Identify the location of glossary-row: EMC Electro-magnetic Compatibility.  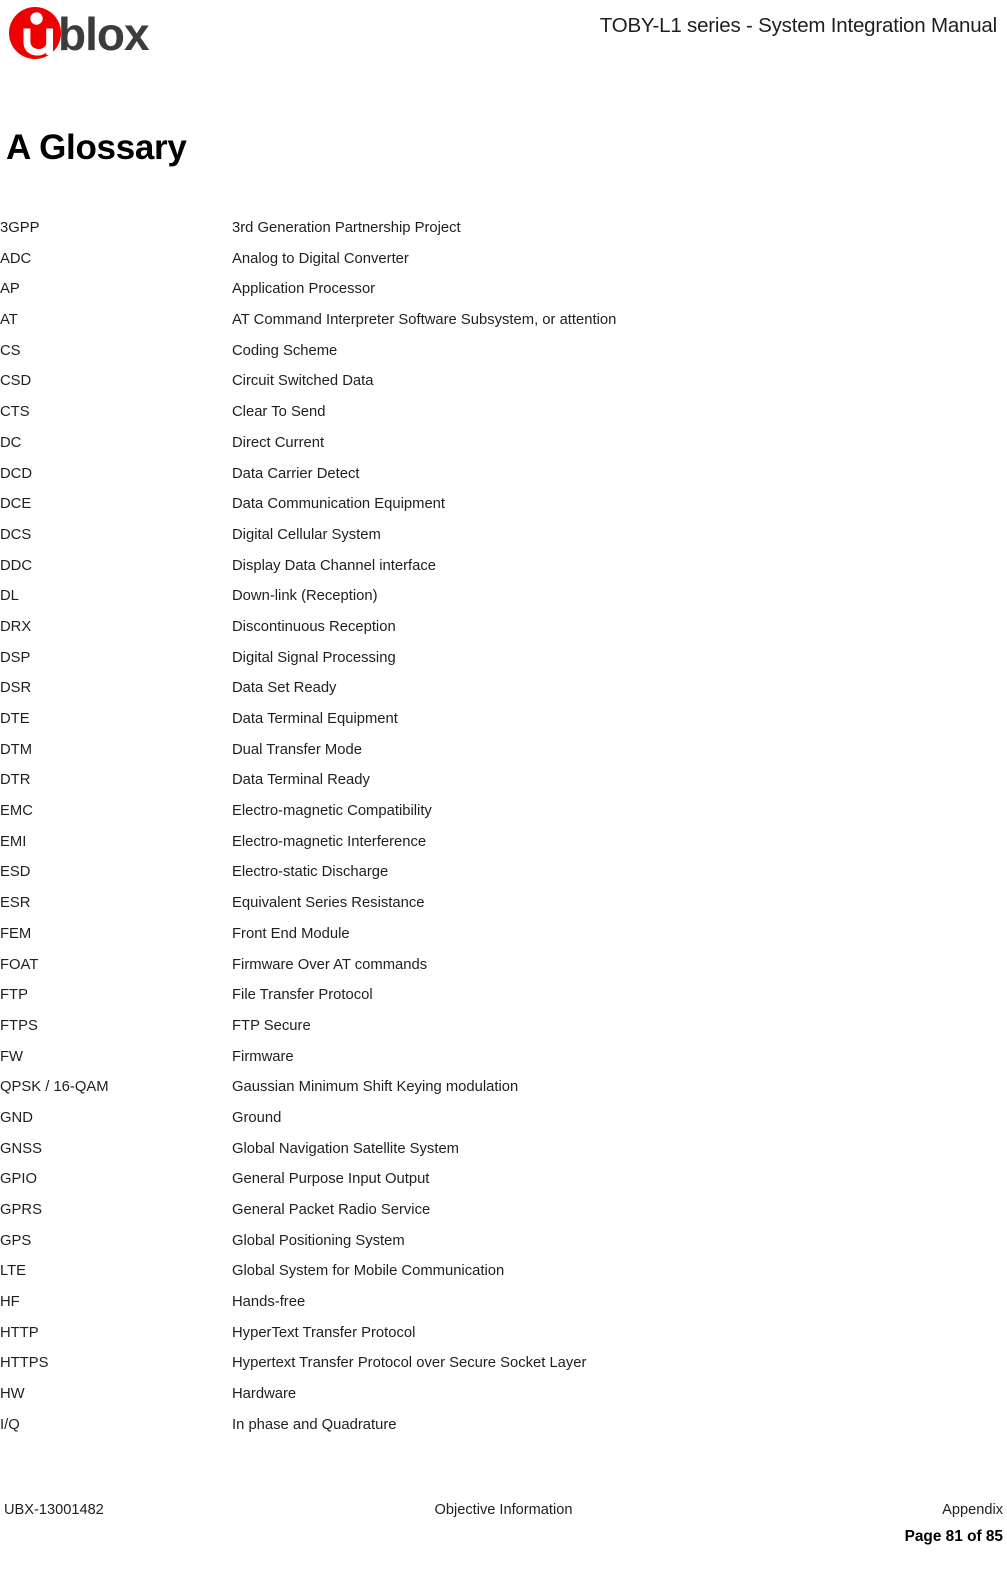
(503, 818).